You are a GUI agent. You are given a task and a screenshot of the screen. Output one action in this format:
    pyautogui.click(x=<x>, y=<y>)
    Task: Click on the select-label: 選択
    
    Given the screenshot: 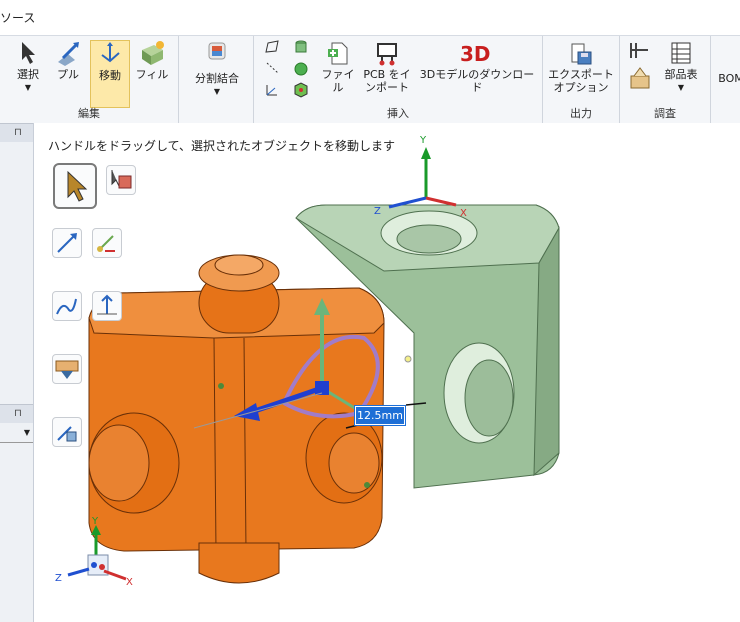 What is the action you would take?
    pyautogui.click(x=28, y=74)
    